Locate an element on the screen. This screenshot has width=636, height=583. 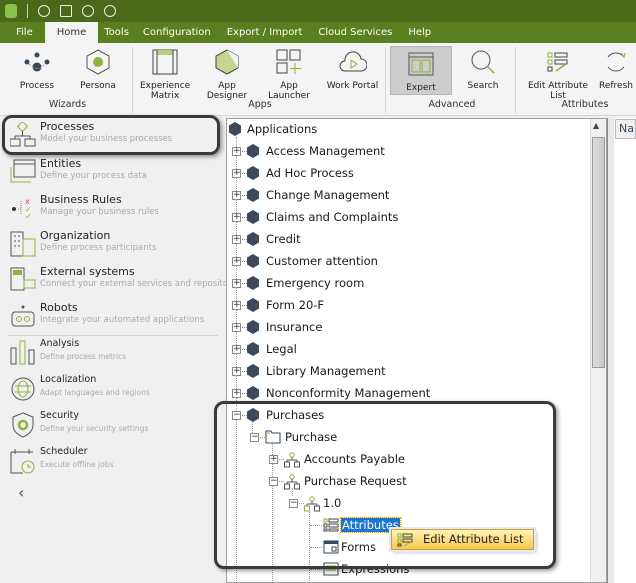
tree-node-forms: Forms is located at coordinates (358, 547).